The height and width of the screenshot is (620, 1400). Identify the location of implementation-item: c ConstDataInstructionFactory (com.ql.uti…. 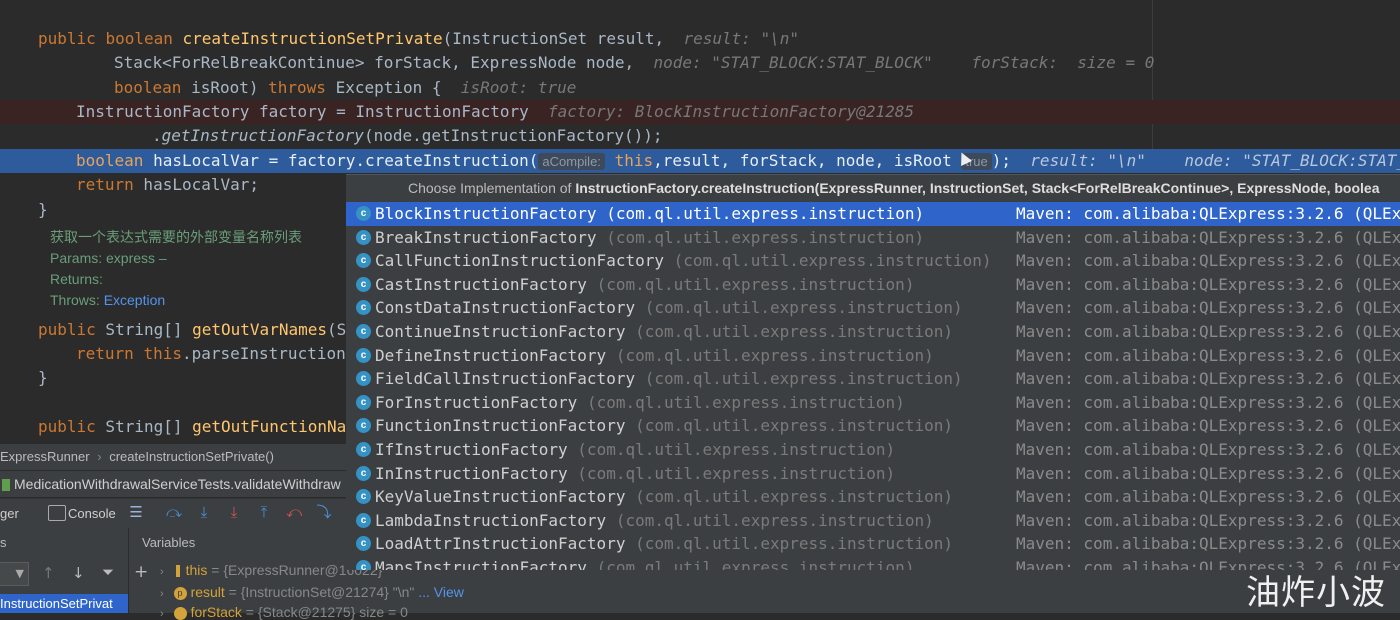
(873, 308).